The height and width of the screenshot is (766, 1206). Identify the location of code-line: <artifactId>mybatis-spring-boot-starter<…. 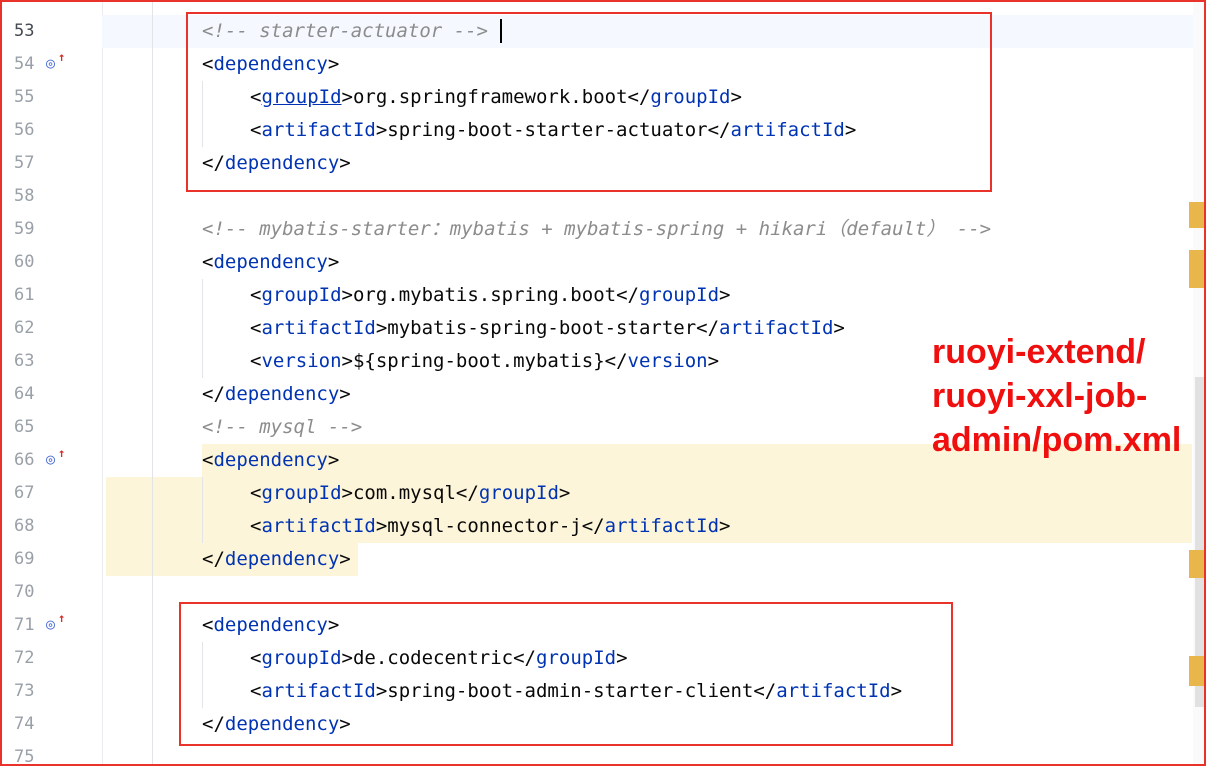
(547, 328).